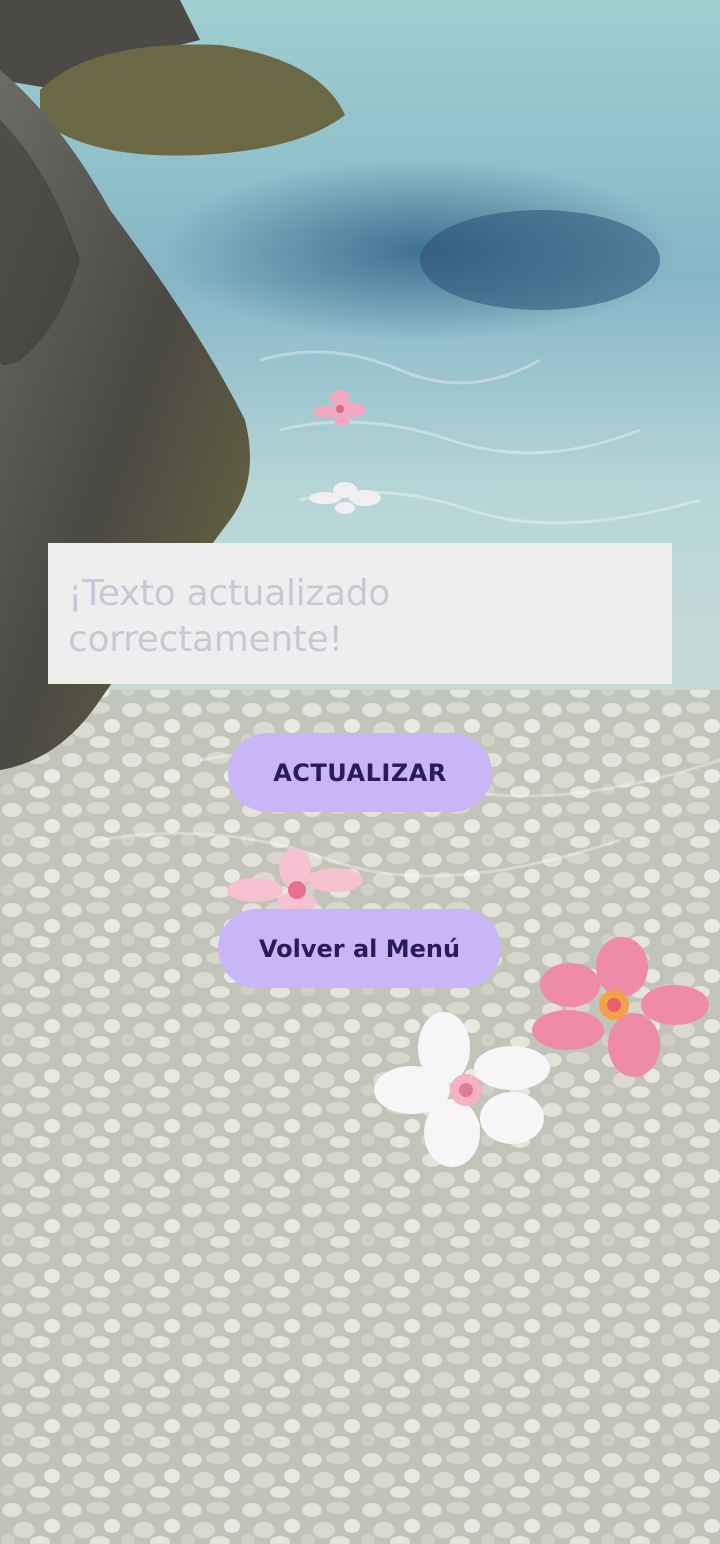 This screenshot has height=1544, width=720. What do you see at coordinates (229, 616) in the screenshot?
I see `status-text: ¡Texto actualizado correctamente!` at bounding box center [229, 616].